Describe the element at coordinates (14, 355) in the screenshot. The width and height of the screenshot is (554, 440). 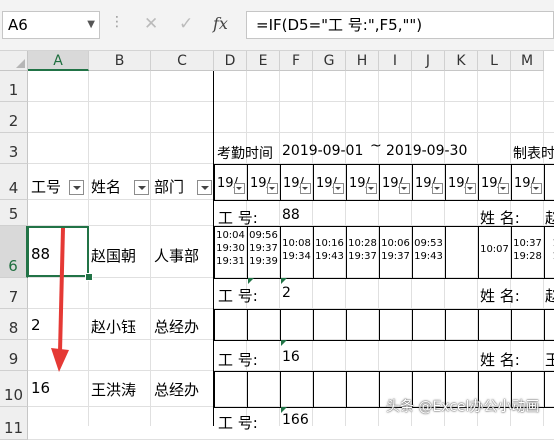
I see `row-header-9: 9` at that location.